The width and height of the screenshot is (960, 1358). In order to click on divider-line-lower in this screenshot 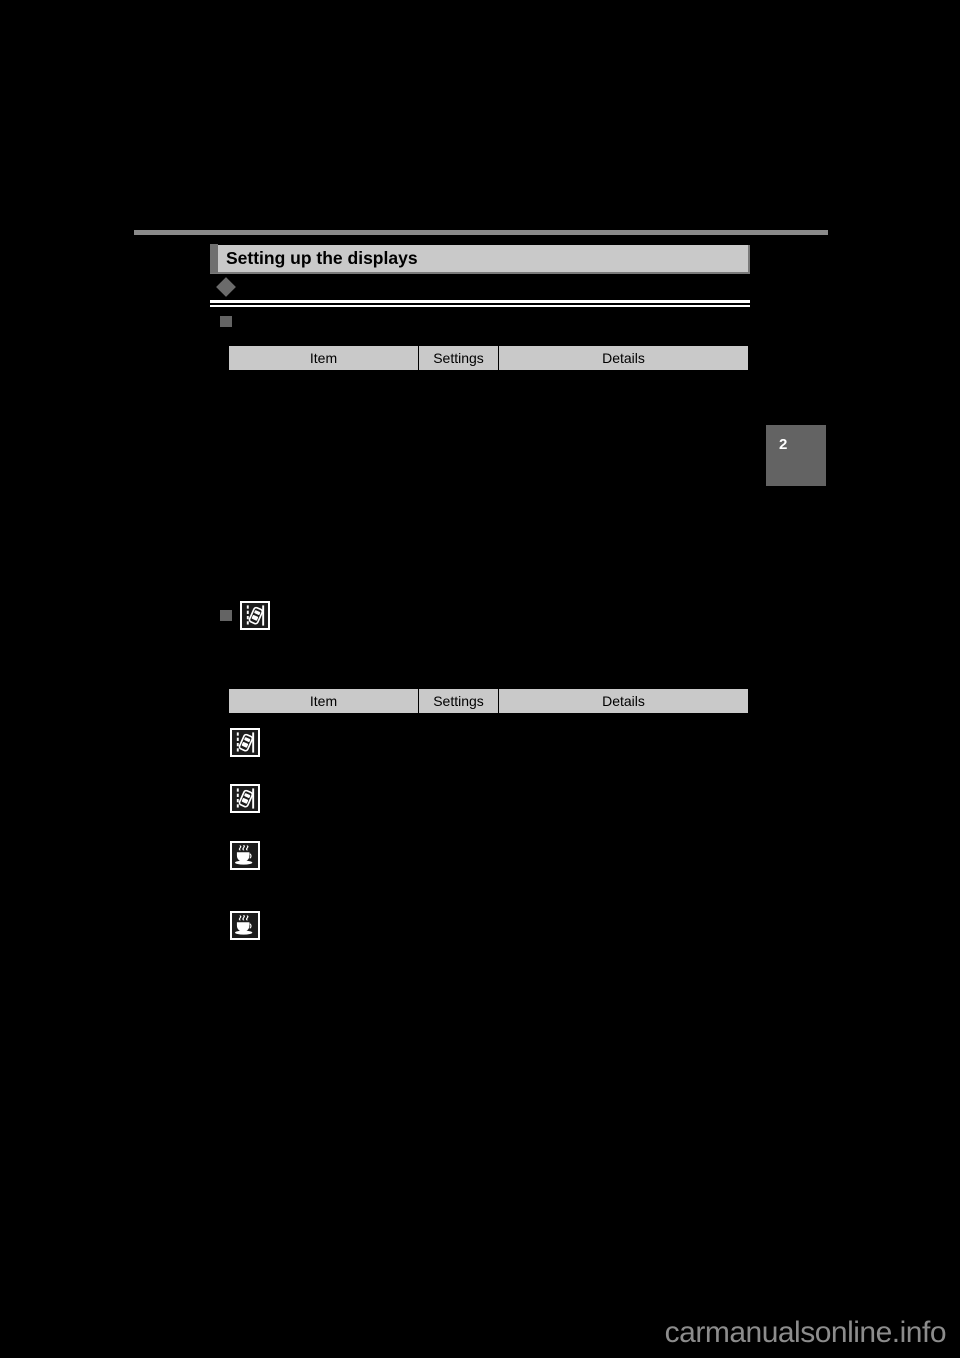, I will do `click(480, 306)`.